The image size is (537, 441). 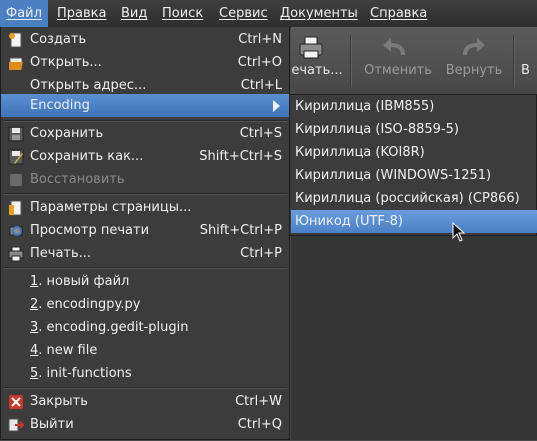 I want to click on close-icon, so click(x=16, y=402).